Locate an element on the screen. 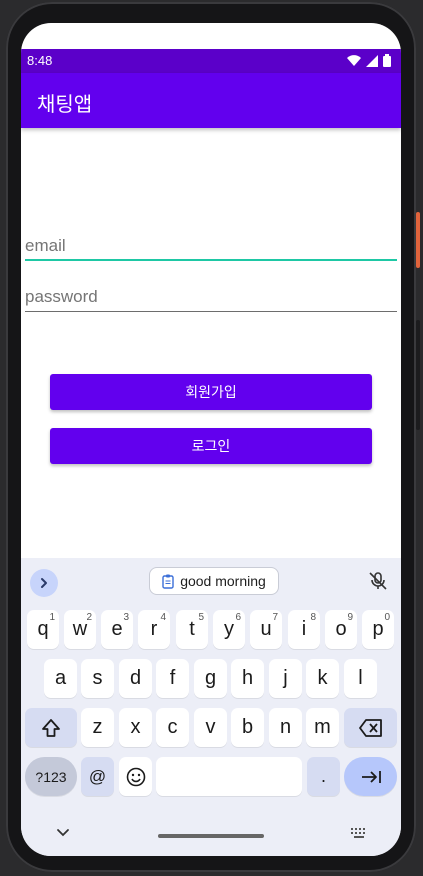 Image resolution: width=423 pixels, height=876 pixels. symbols-key: ?123 is located at coordinates (51, 776).